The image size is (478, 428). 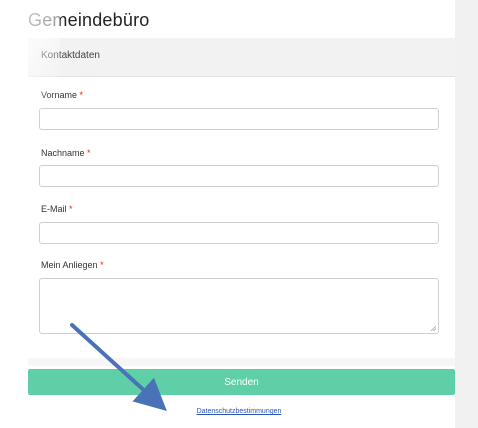 What do you see at coordinates (72, 265) in the screenshot?
I see `message-label: Mein Anliegen *` at bounding box center [72, 265].